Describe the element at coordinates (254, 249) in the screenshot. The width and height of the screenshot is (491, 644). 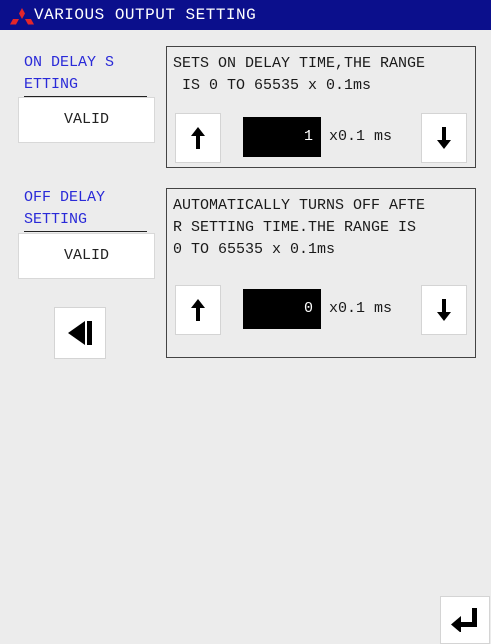
I see `off-delay-description-line3: 0 TO 65535 x 0.1ms` at that location.